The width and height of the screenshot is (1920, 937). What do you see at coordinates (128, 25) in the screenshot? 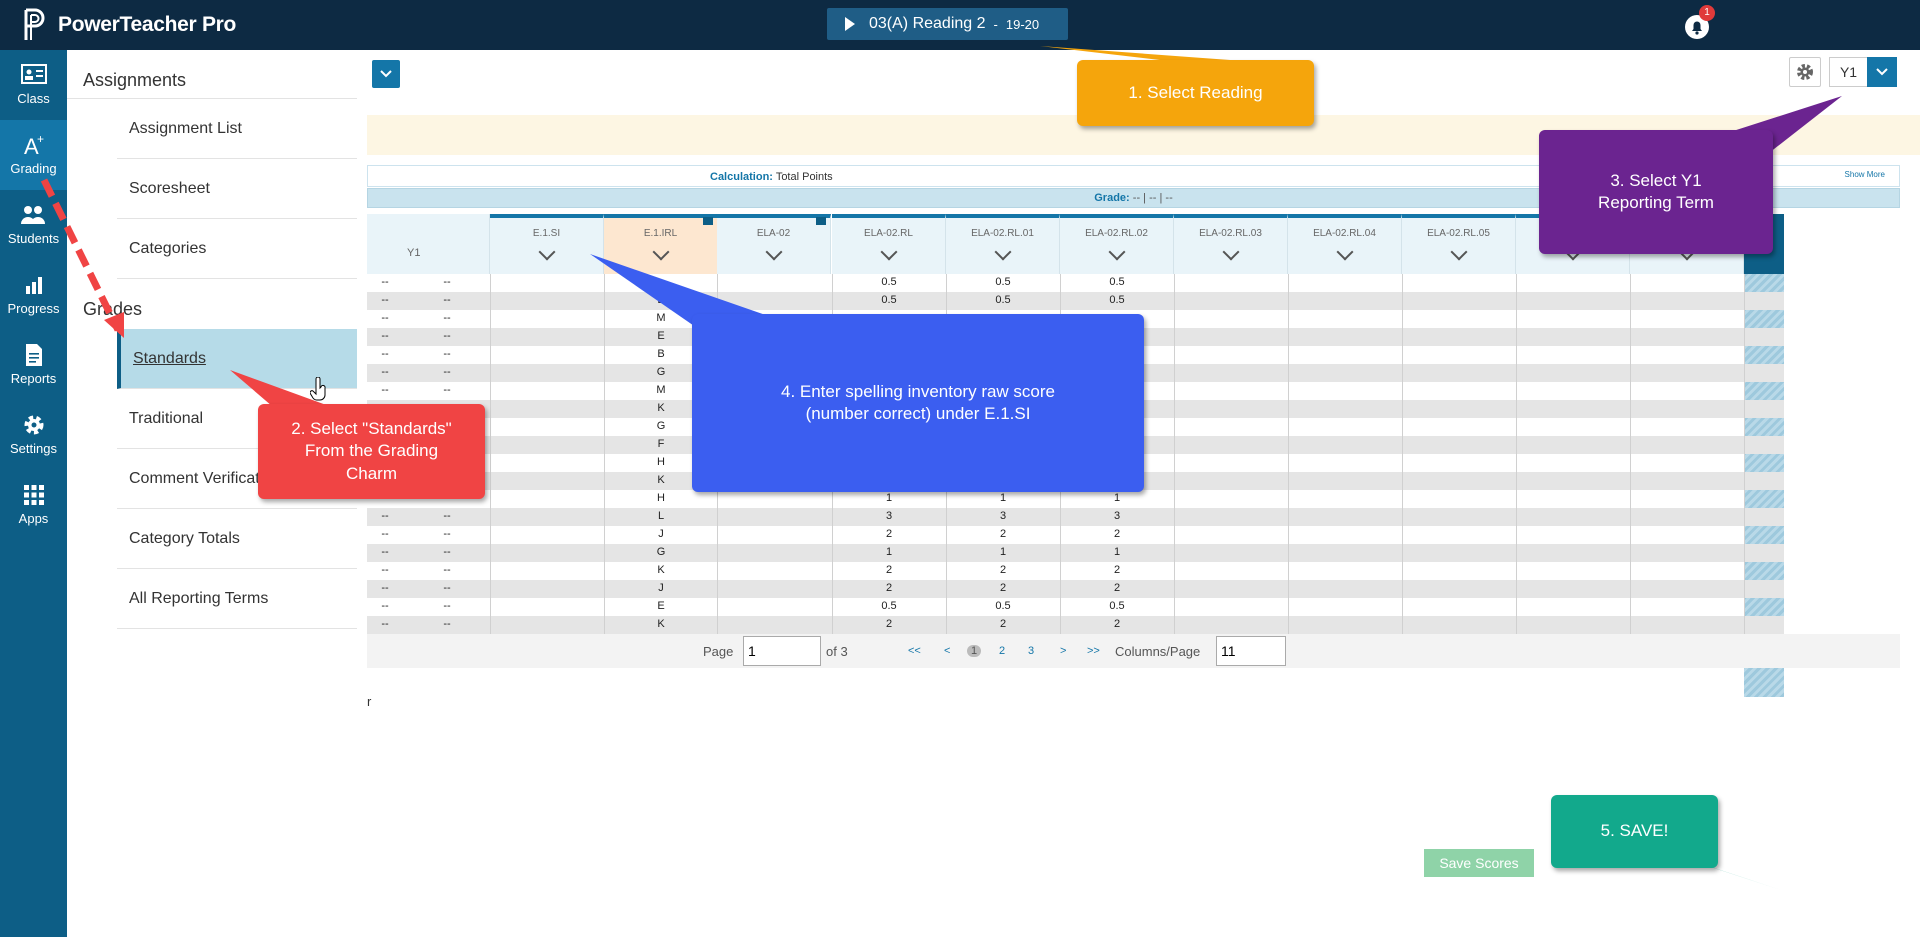
I see `app-logo: PowerTeacher Pro` at bounding box center [128, 25].